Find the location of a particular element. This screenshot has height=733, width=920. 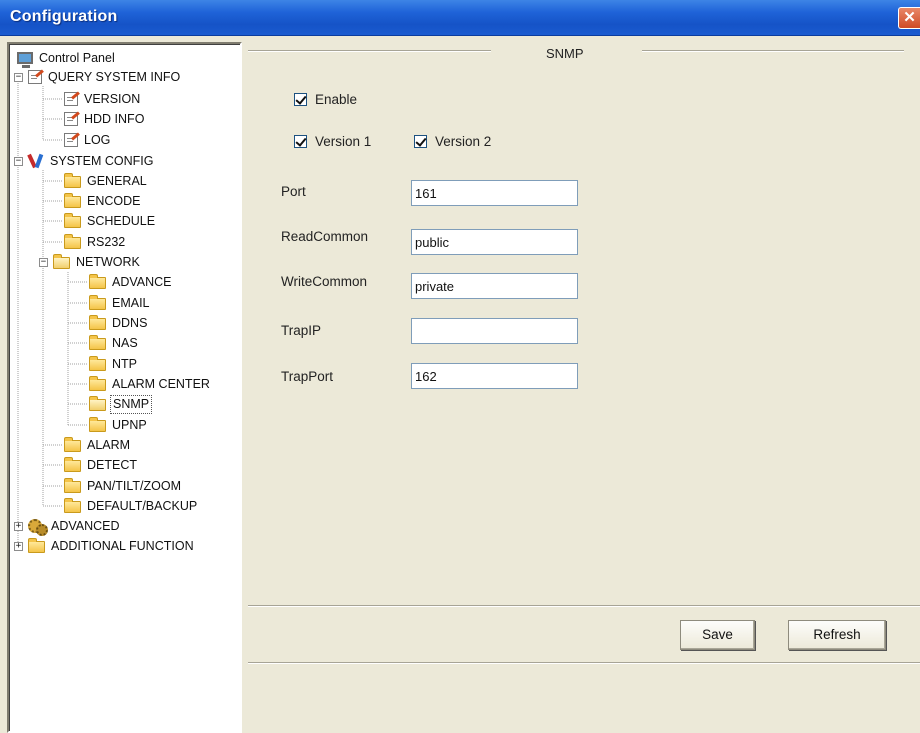

tree-item-label: VERSION is located at coordinates (112, 98).